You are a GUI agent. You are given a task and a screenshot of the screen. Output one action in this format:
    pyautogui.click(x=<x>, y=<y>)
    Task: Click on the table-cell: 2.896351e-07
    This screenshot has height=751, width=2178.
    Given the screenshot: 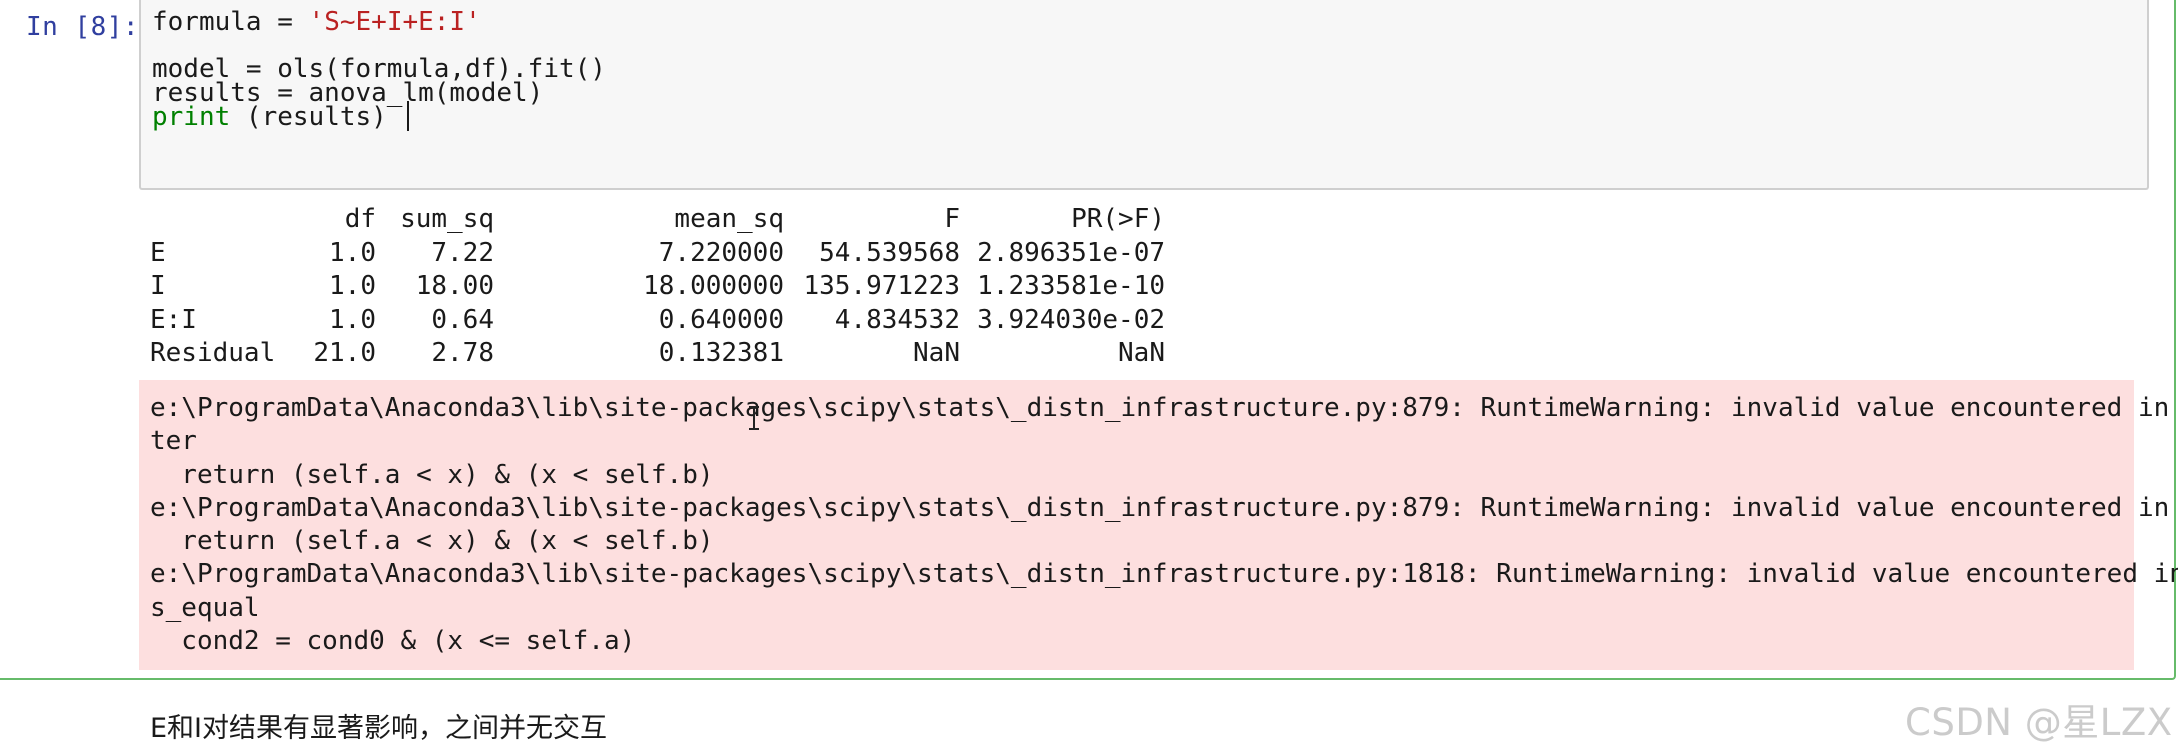 What is the action you would take?
    pyautogui.click(x=1071, y=252)
    